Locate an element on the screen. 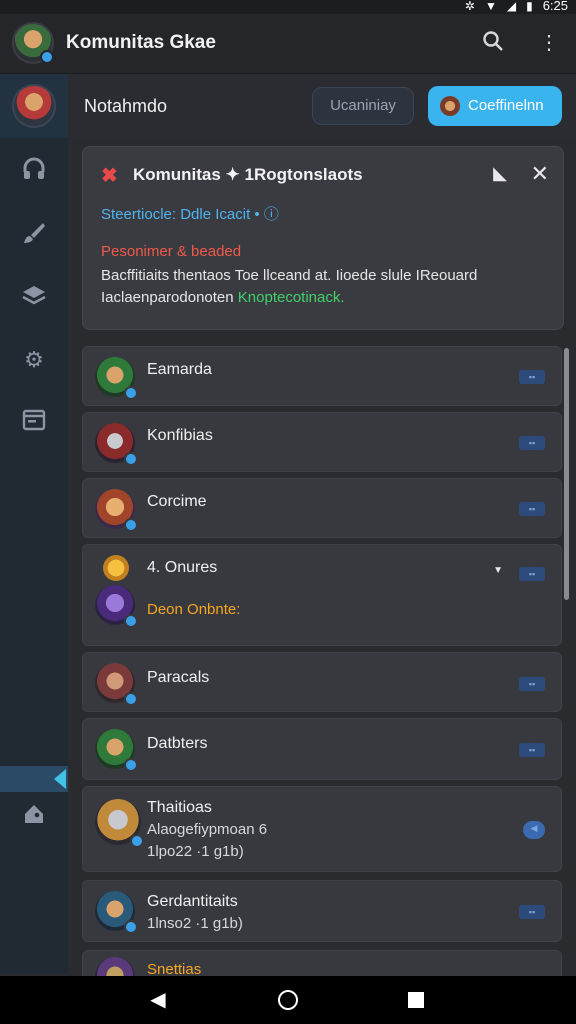  list-item-expanded: 4. Onures Deon Onbnte: ▼ ▪▪ is located at coordinates (322, 595).